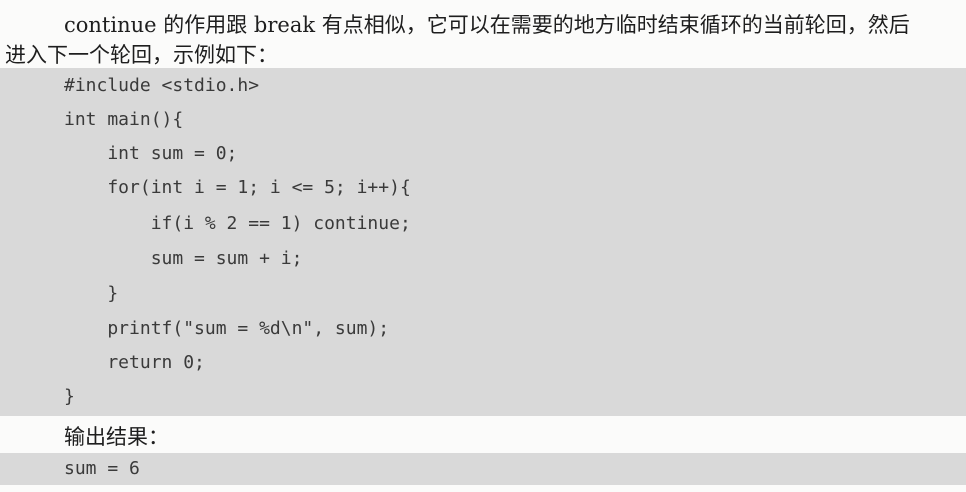 This screenshot has width=966, height=492. I want to click on output-label: 输出结果：, so click(116, 437).